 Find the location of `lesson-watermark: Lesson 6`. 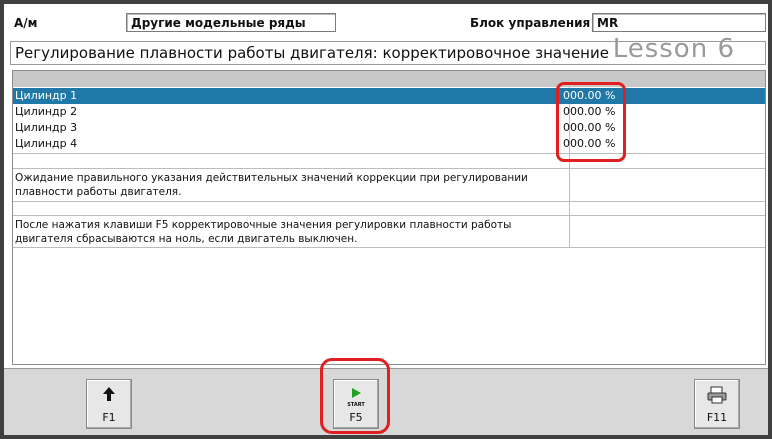

lesson-watermark: Lesson 6 is located at coordinates (673, 49).